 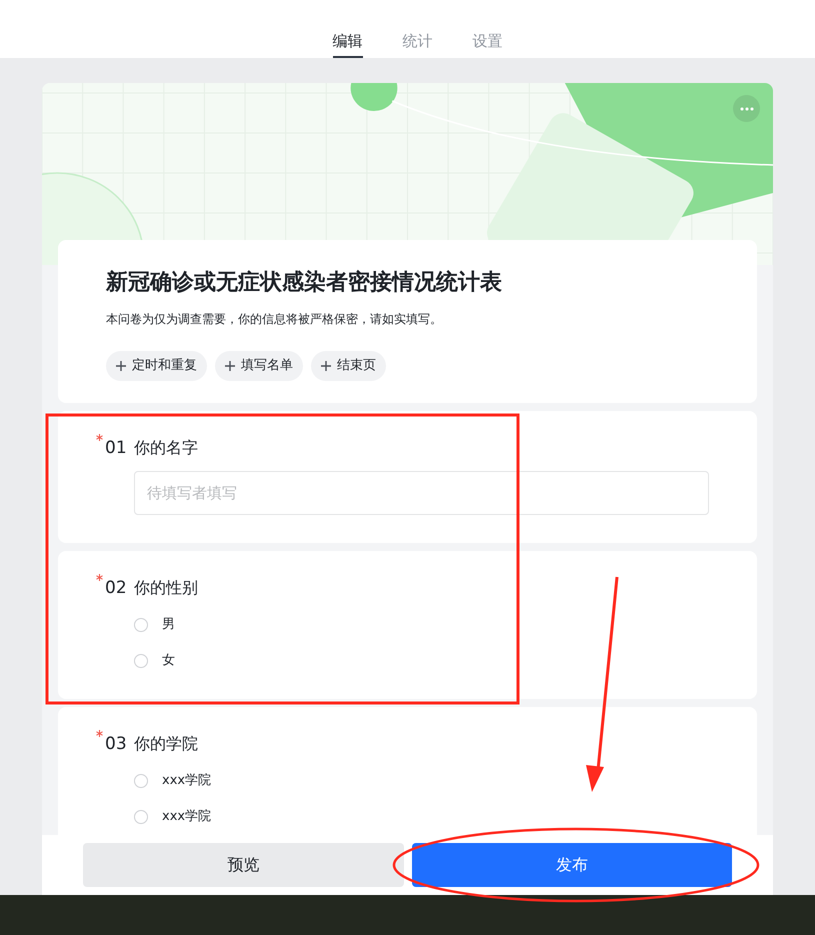 I want to click on preview-button: 预览, so click(x=243, y=865).